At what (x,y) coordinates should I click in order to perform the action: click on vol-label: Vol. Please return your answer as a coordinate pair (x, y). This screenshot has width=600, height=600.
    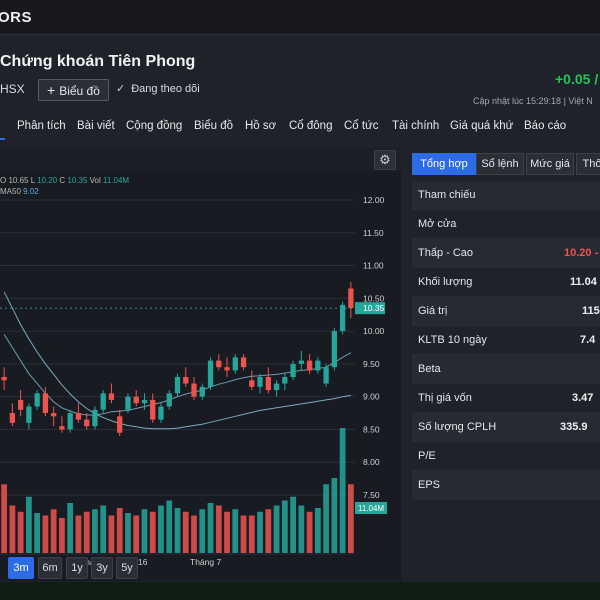
    Looking at the image, I should click on (95, 180).